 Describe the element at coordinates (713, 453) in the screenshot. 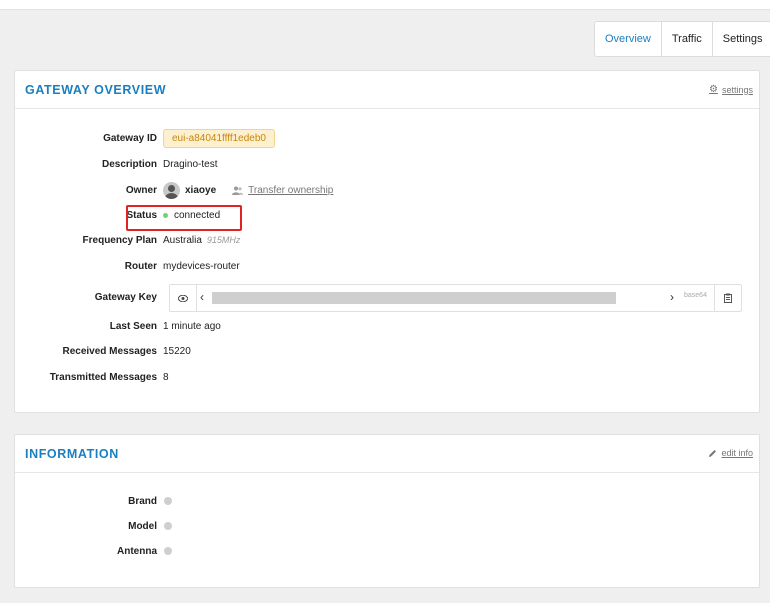

I see `pencil-icon` at that location.